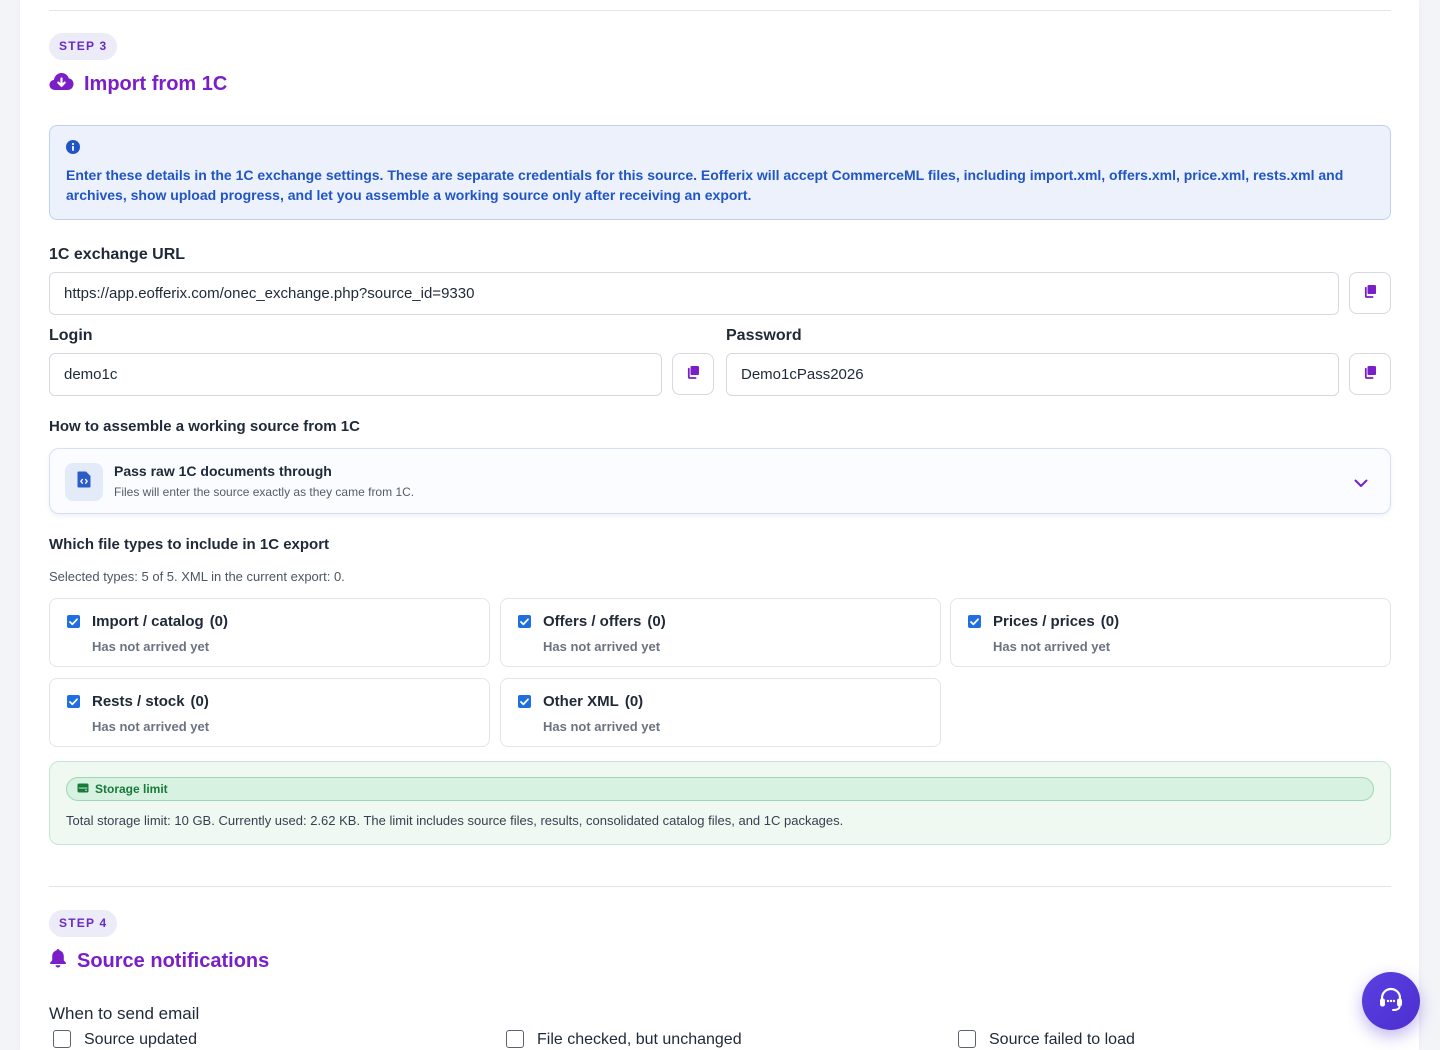 This screenshot has height=1050, width=1440. Describe the element at coordinates (73, 149) in the screenshot. I see `info-icon` at that location.